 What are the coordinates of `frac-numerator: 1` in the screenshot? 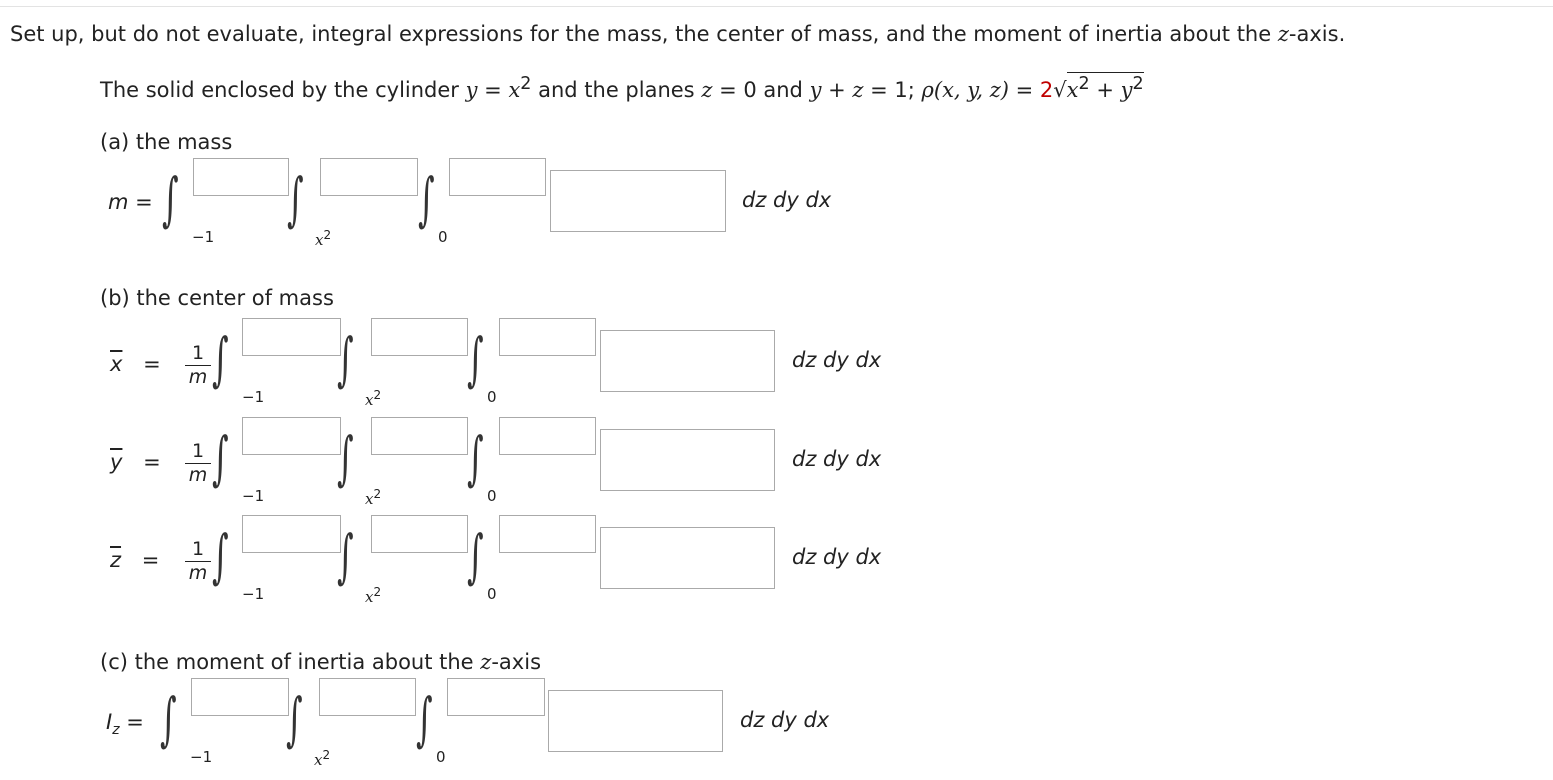 It's located at (198, 452).